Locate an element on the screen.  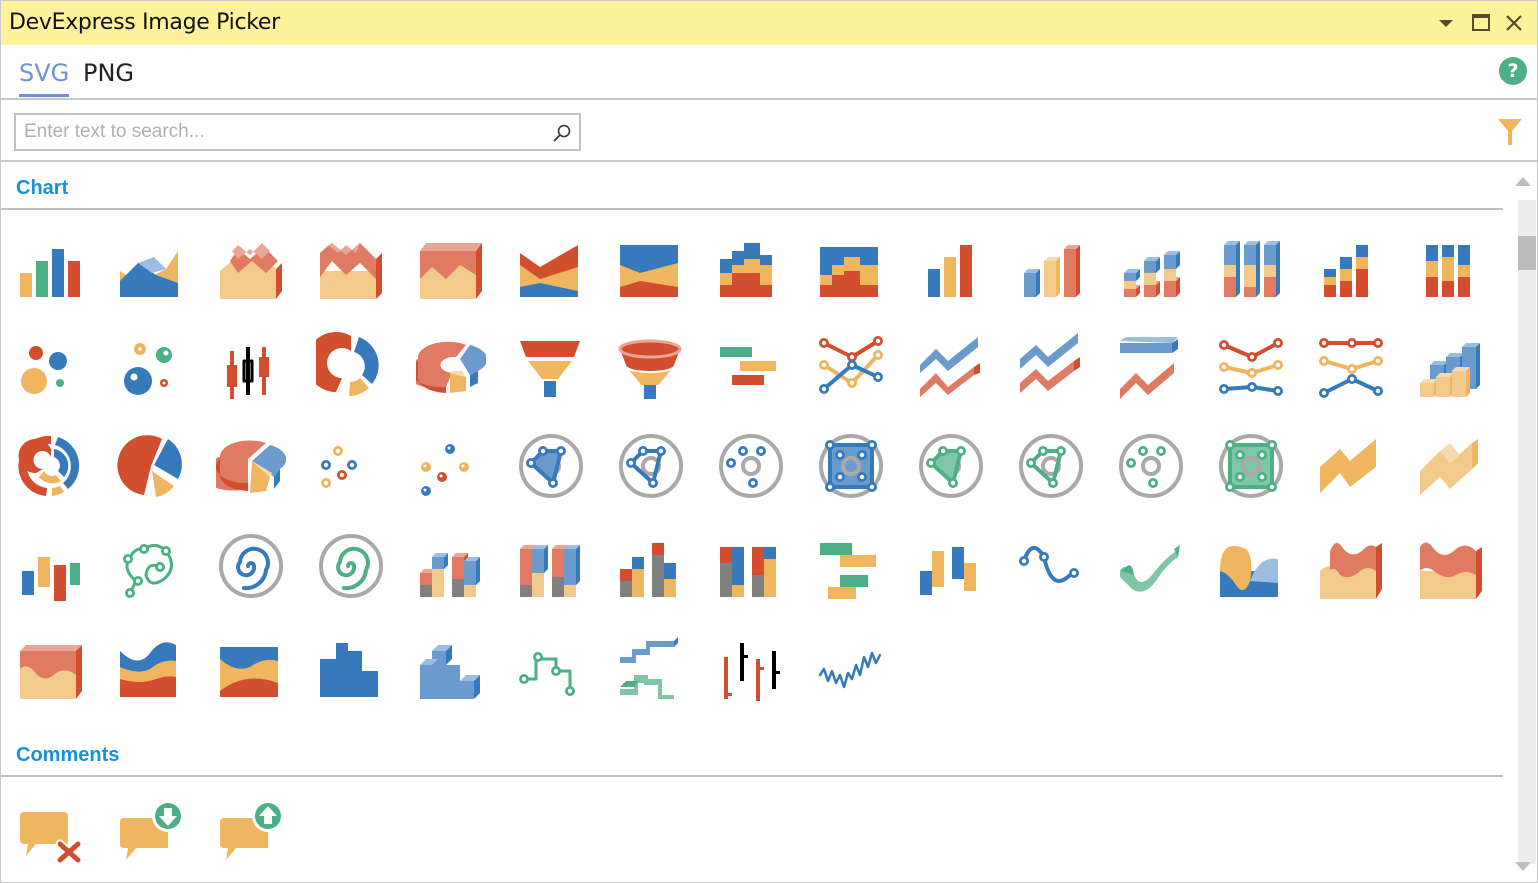
search-icon is located at coordinates (562, 133).